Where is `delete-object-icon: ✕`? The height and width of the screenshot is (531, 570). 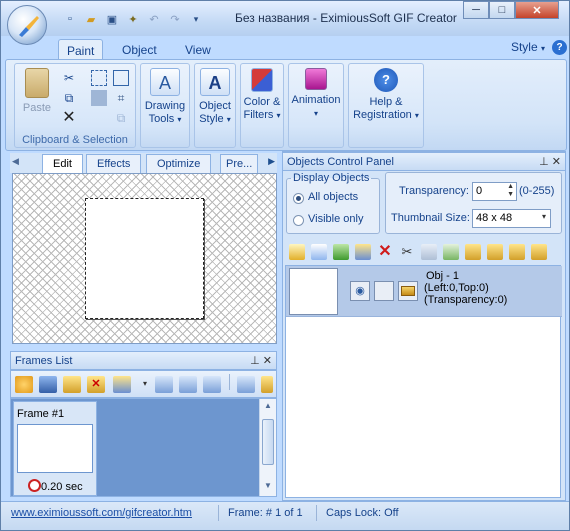 delete-object-icon: ✕ is located at coordinates (385, 252).